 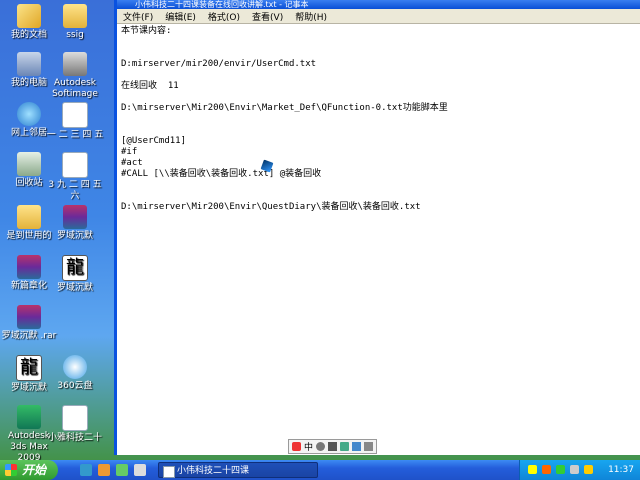 I want to click on menu-file: 文件(F), so click(x=138, y=16).